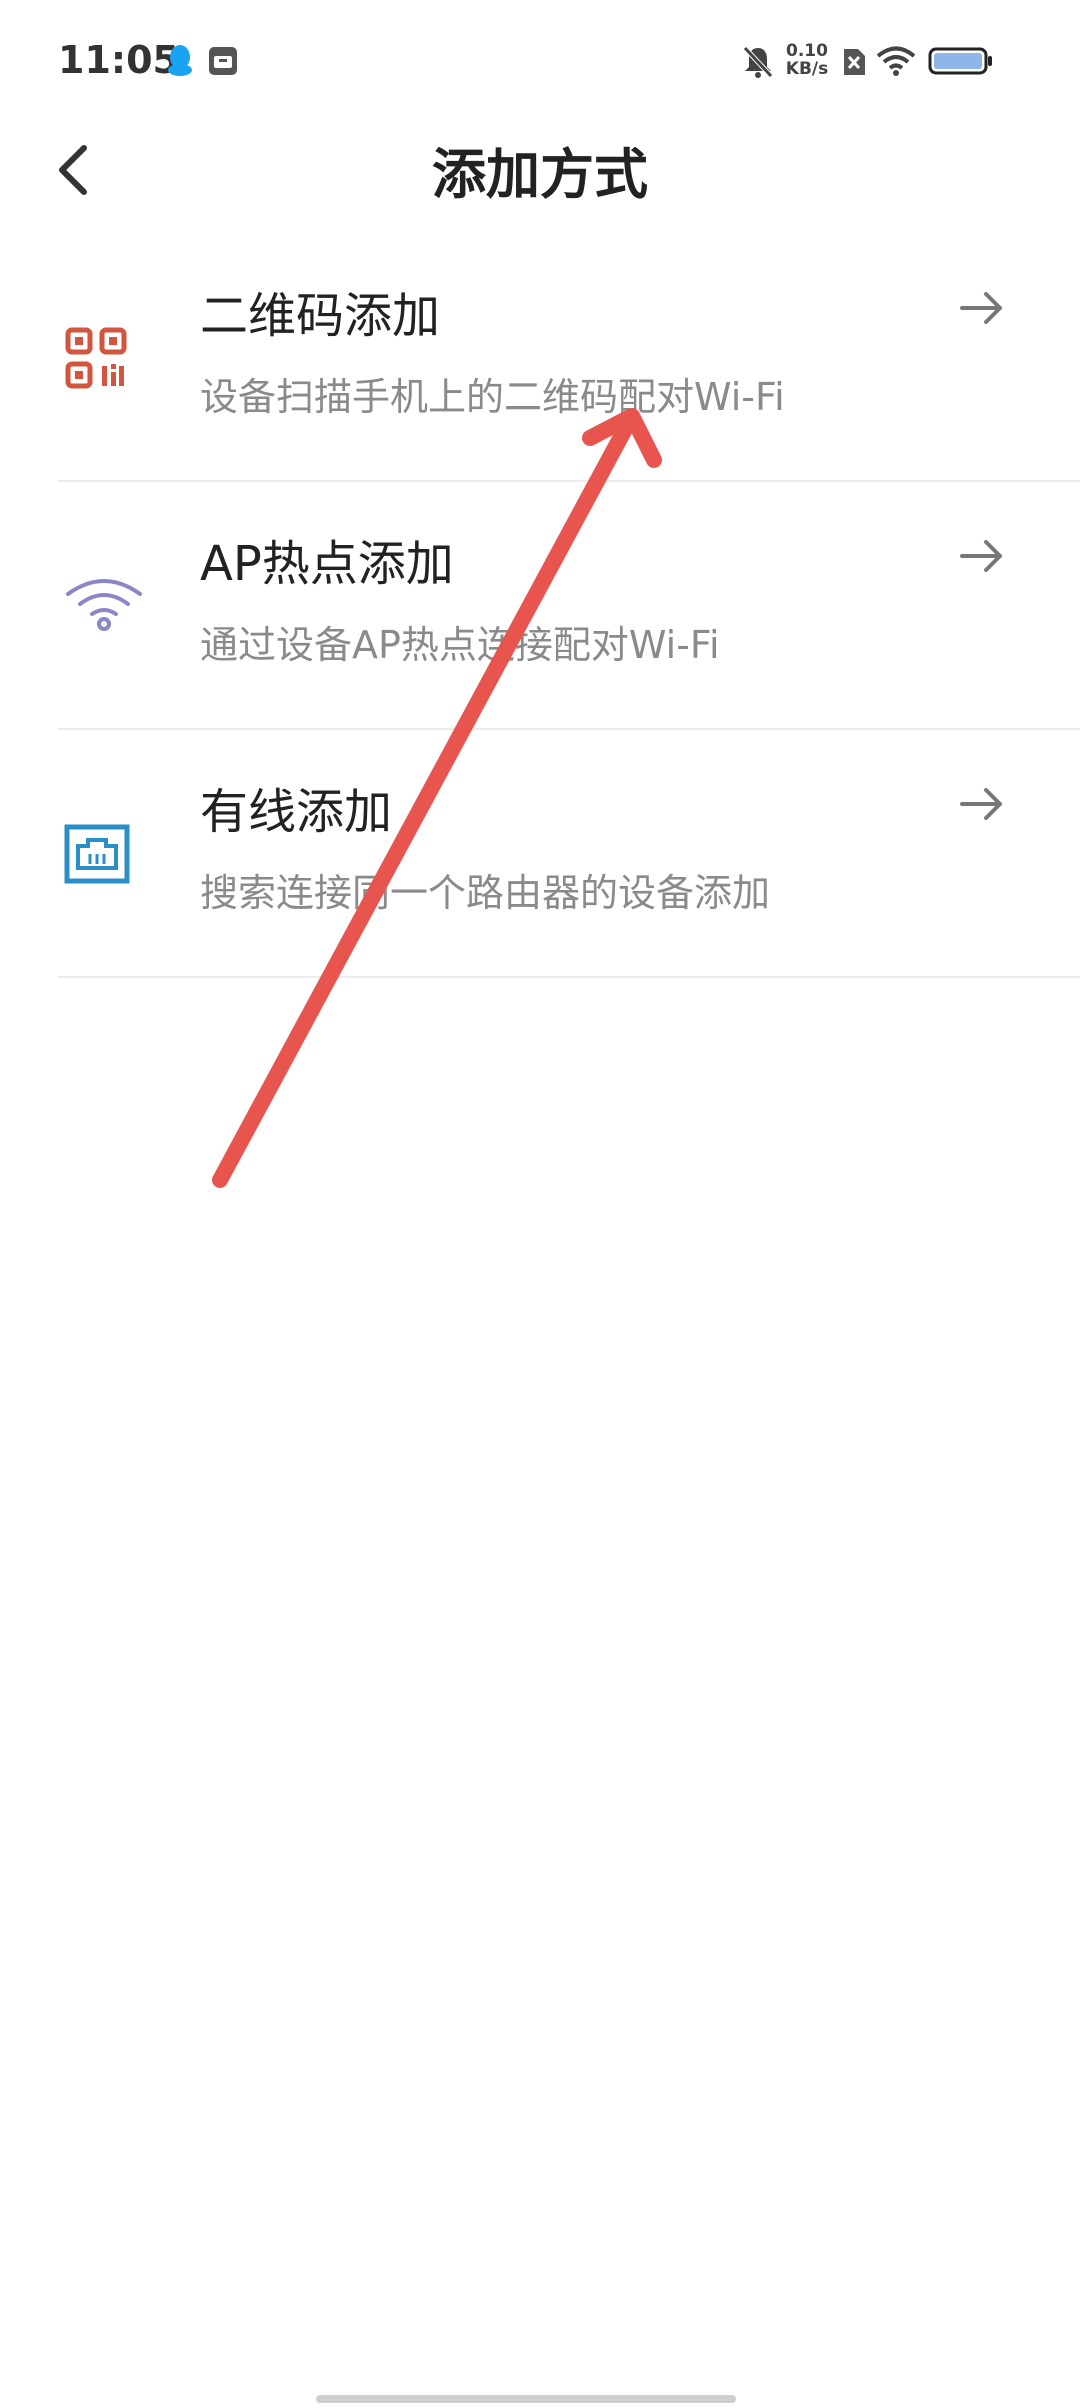 The width and height of the screenshot is (1080, 2408). What do you see at coordinates (853, 64) in the screenshot?
I see `sim-x-icon` at bounding box center [853, 64].